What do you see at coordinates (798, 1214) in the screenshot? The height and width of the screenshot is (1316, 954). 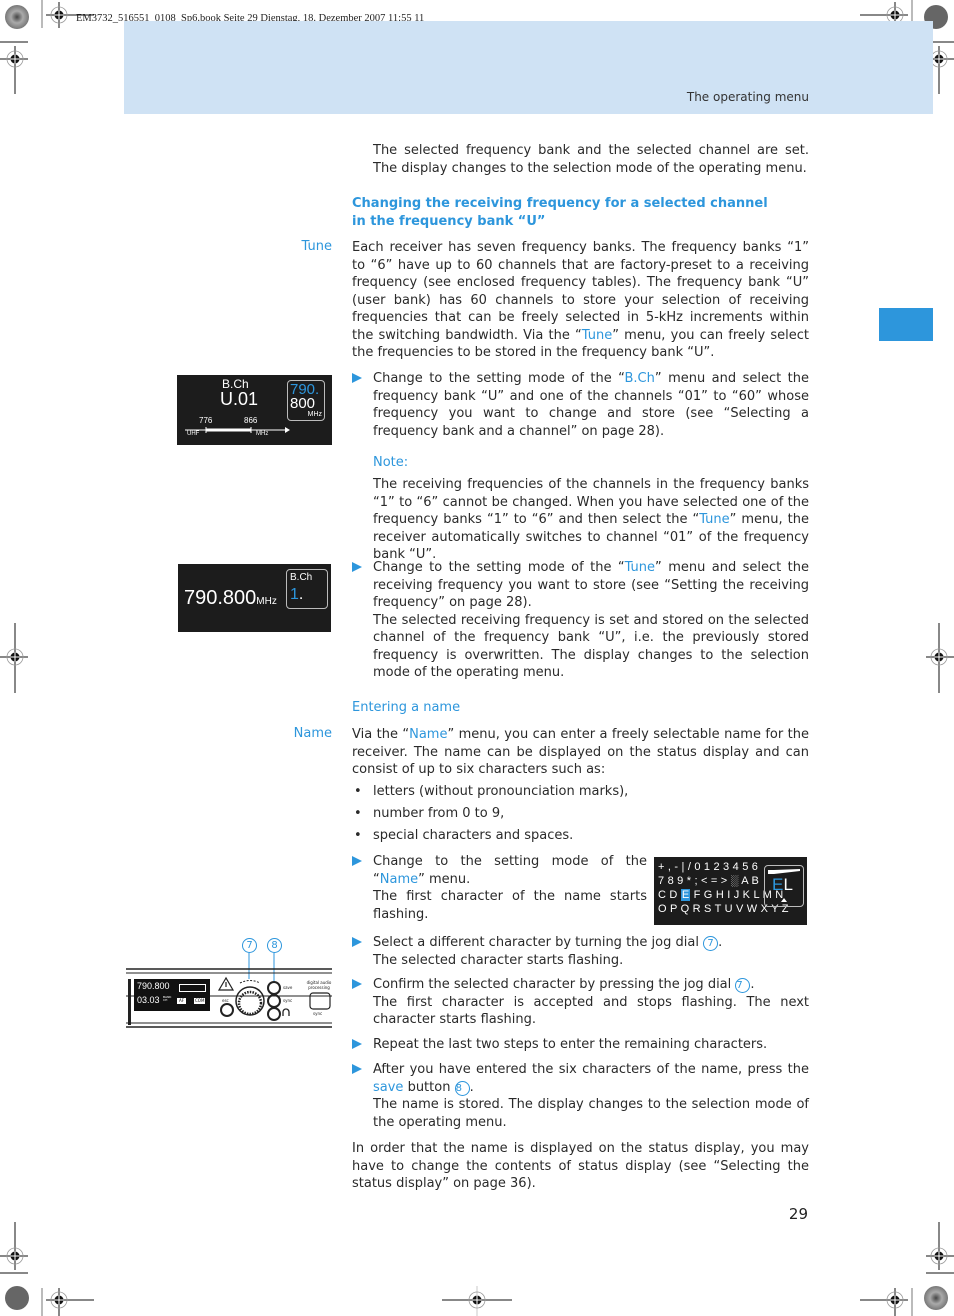 I see `page-number: 29` at bounding box center [798, 1214].